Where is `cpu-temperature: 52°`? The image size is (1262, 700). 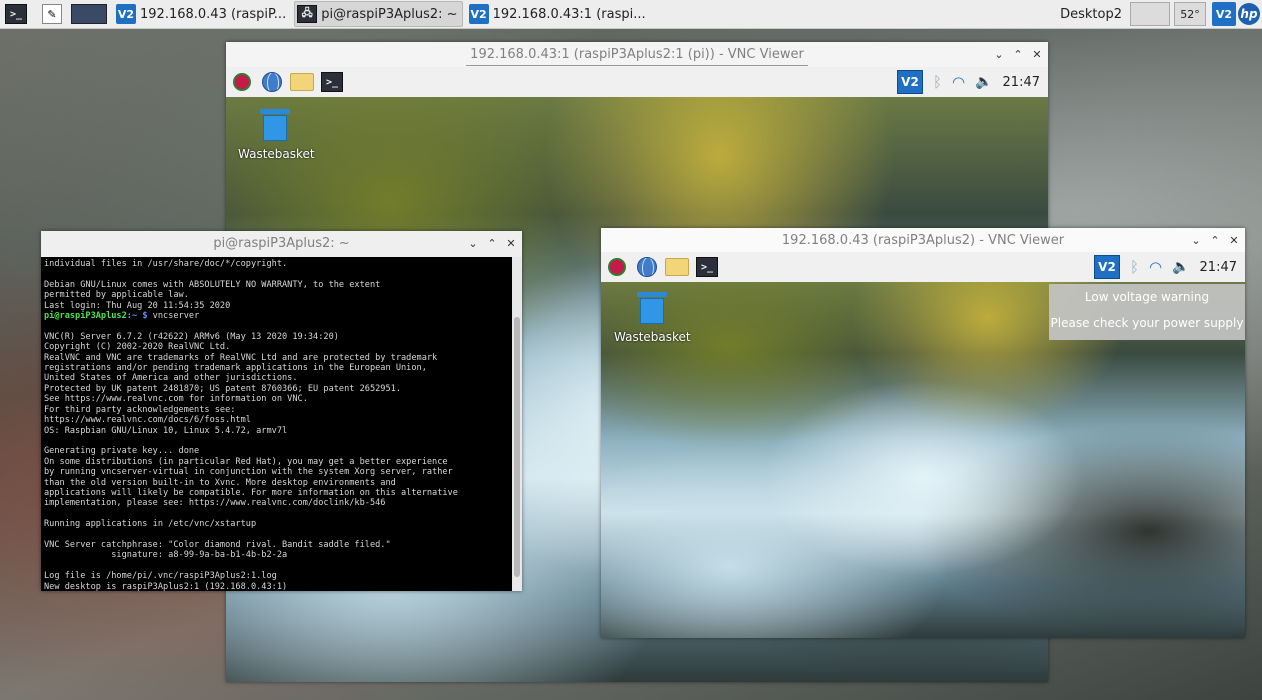 cpu-temperature: 52° is located at coordinates (1190, 14).